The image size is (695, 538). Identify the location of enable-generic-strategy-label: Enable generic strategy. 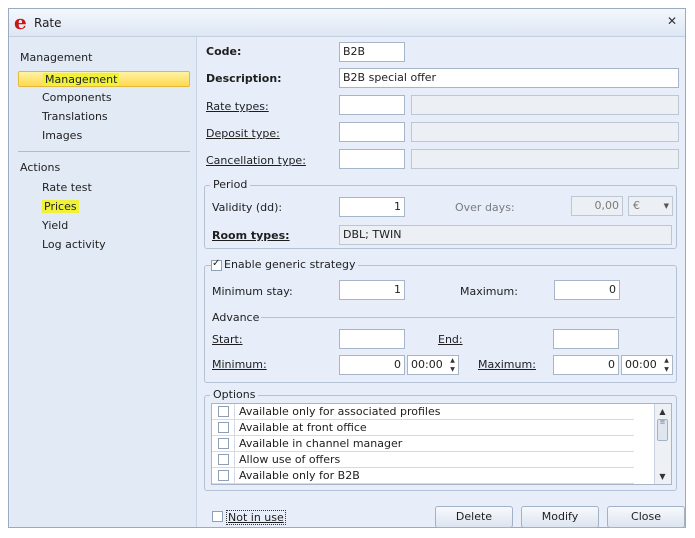
(290, 264).